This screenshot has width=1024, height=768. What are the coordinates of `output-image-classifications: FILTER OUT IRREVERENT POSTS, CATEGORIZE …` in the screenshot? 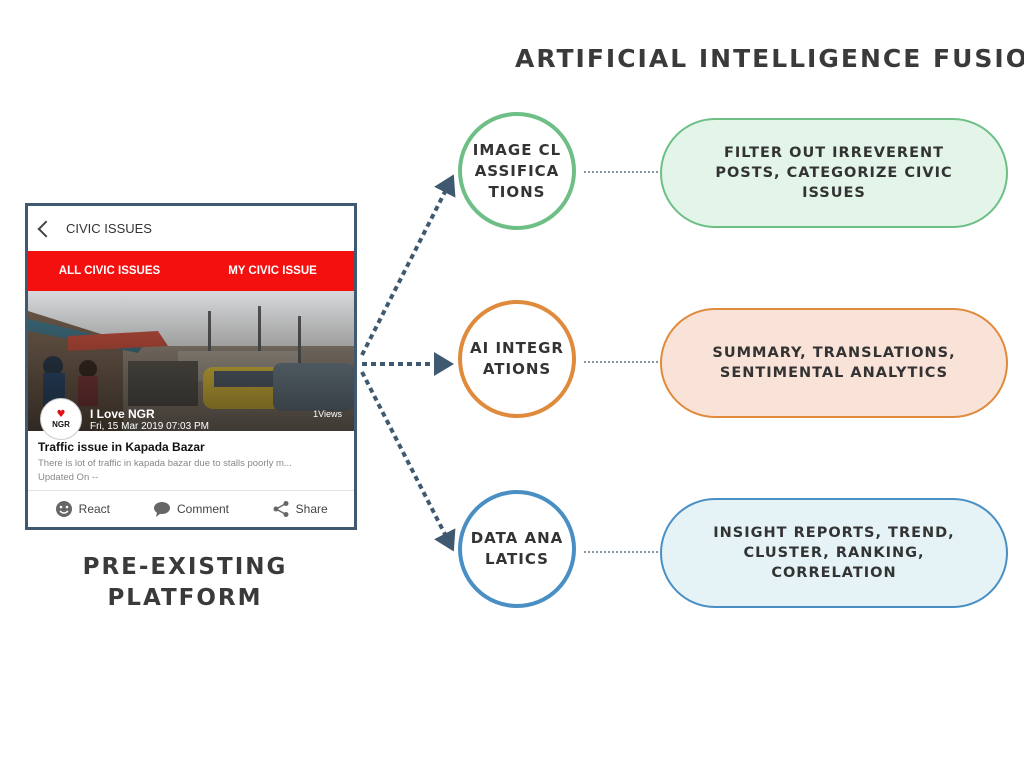 It's located at (834, 173).